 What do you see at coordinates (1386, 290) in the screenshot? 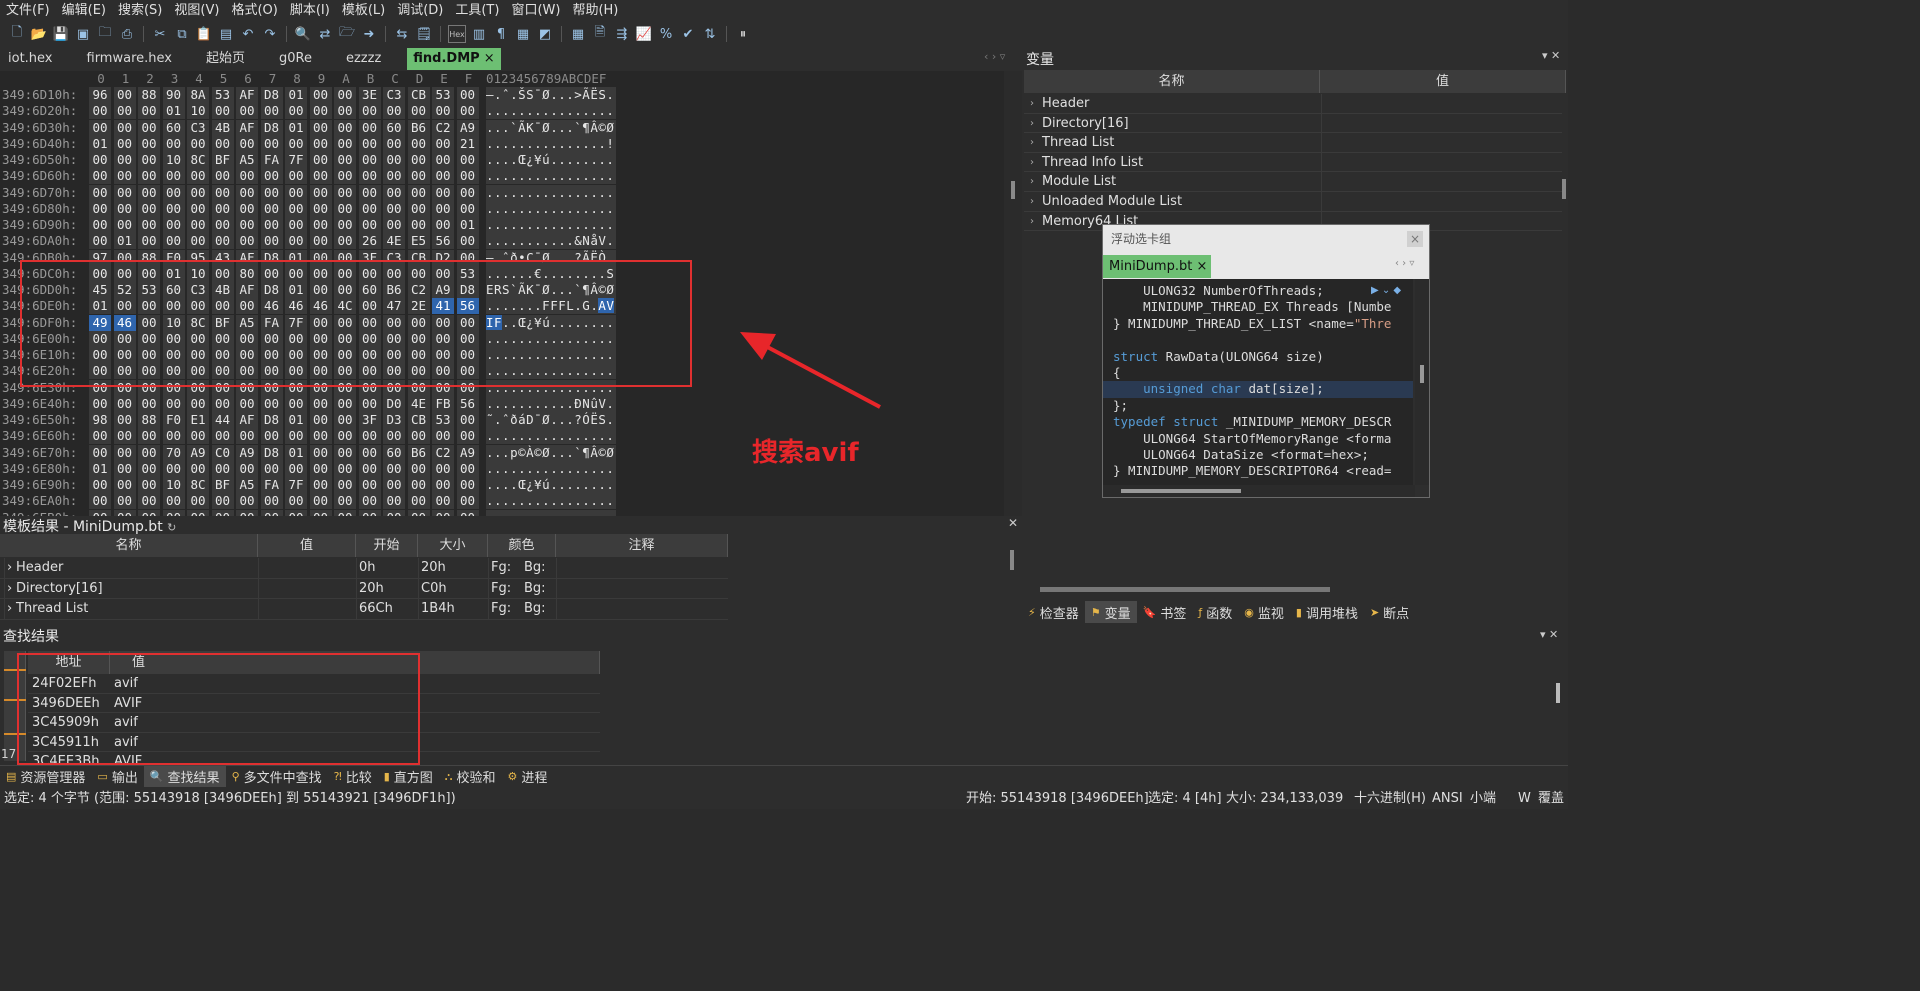
I see `code-toolbar-icon: ▶ ⌄ ◆` at bounding box center [1386, 290].